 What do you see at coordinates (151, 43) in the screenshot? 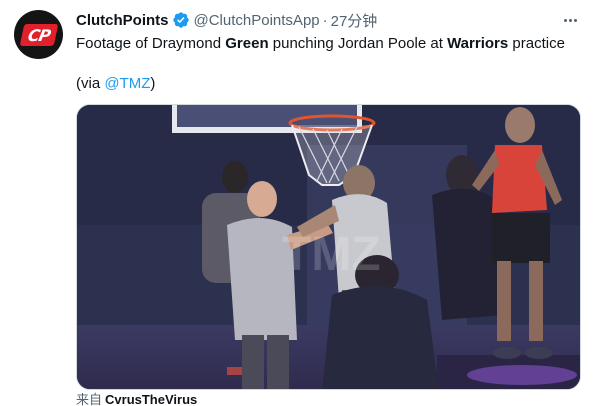
I see `tweet-text-part: Footage of Draymond` at bounding box center [151, 43].